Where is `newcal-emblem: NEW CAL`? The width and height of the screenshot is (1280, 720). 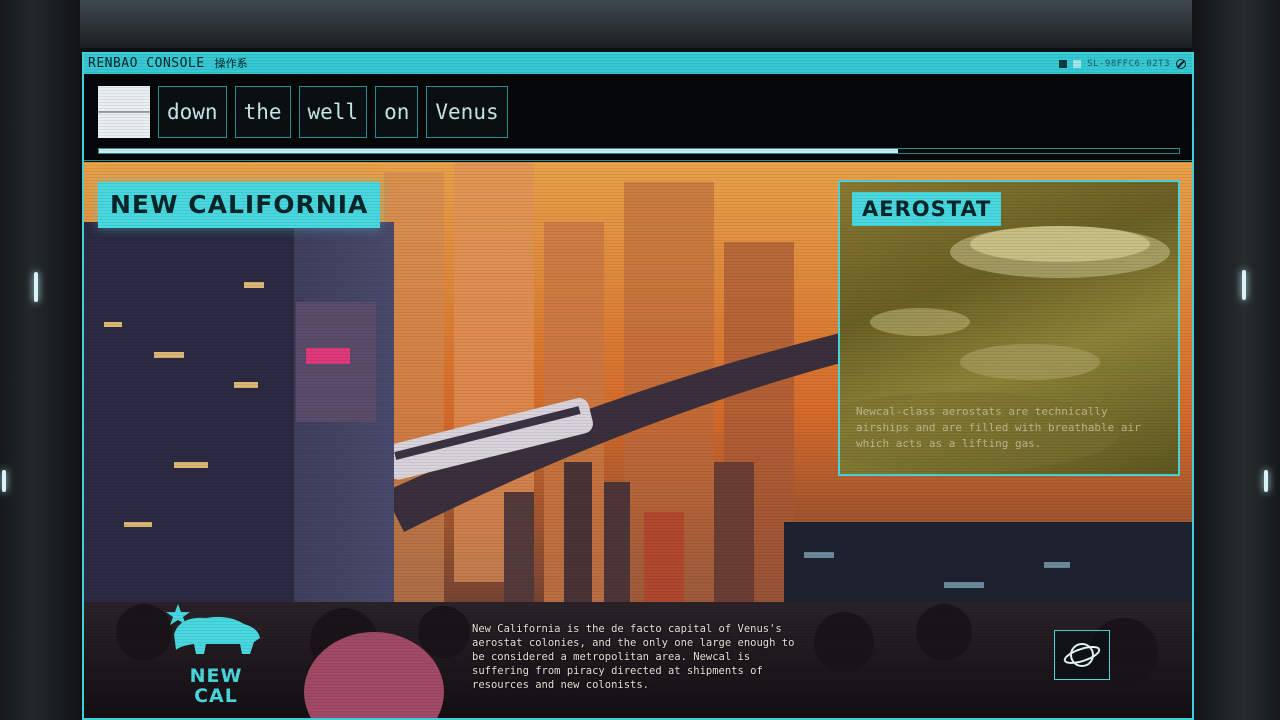 newcal-emblem: NEW CAL is located at coordinates (216, 656).